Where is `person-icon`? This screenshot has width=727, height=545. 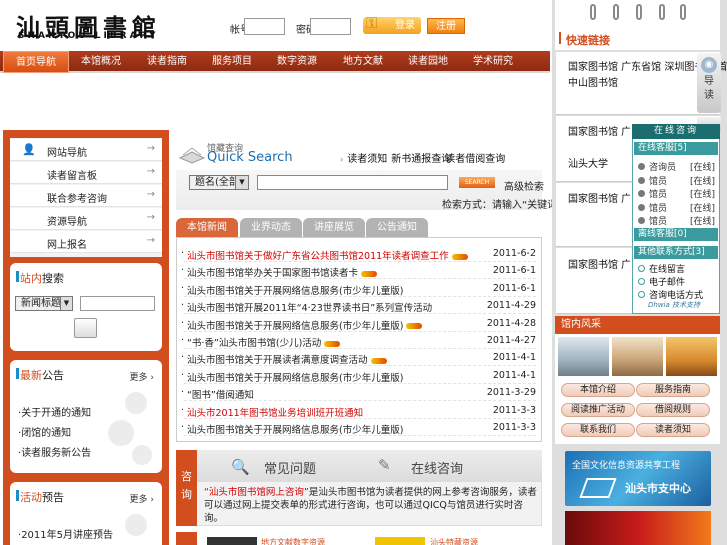
person-icon is located at coordinates (641, 180).